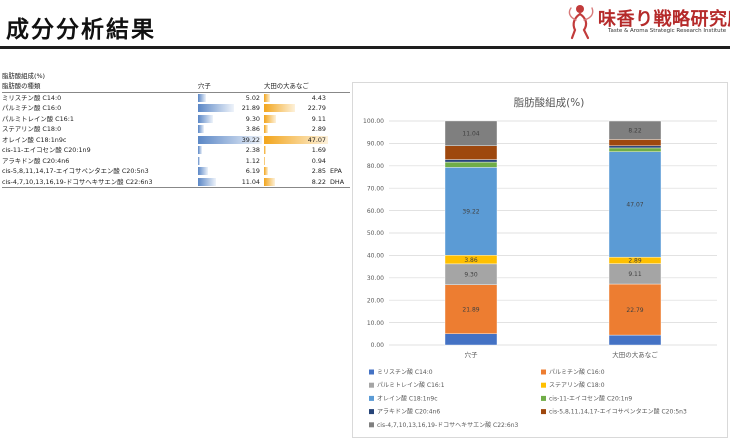 This screenshot has height=440, width=730. I want to click on value-cell-b: 0.94, so click(296, 161).